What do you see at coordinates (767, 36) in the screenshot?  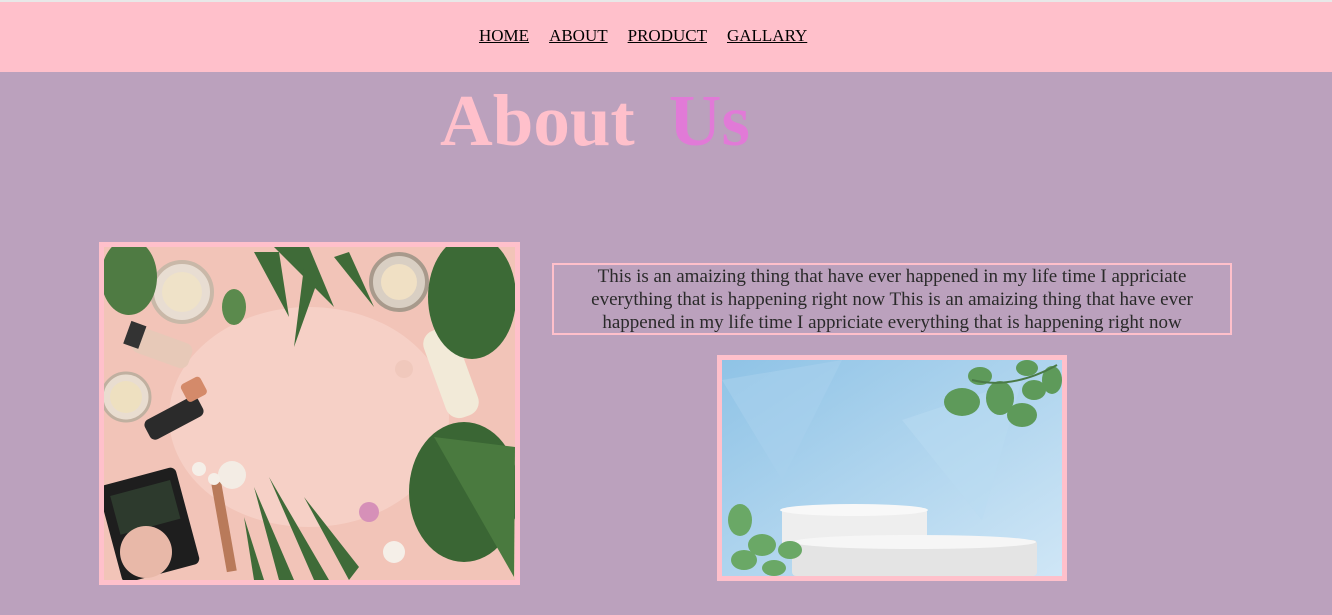 I see `nav-link-gallary: GALLARY` at bounding box center [767, 36].